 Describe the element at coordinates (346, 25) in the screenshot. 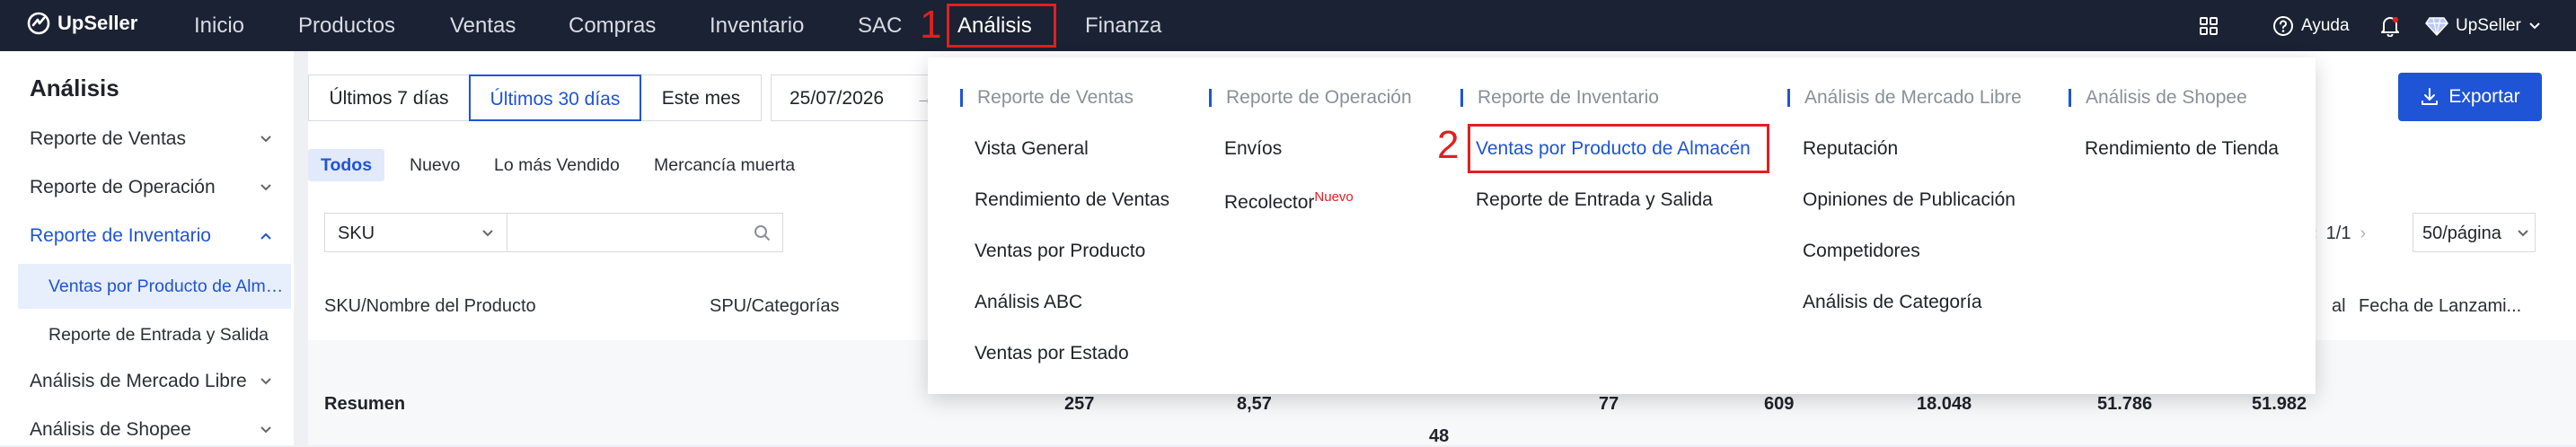

I see `nav-productos: Productos` at that location.